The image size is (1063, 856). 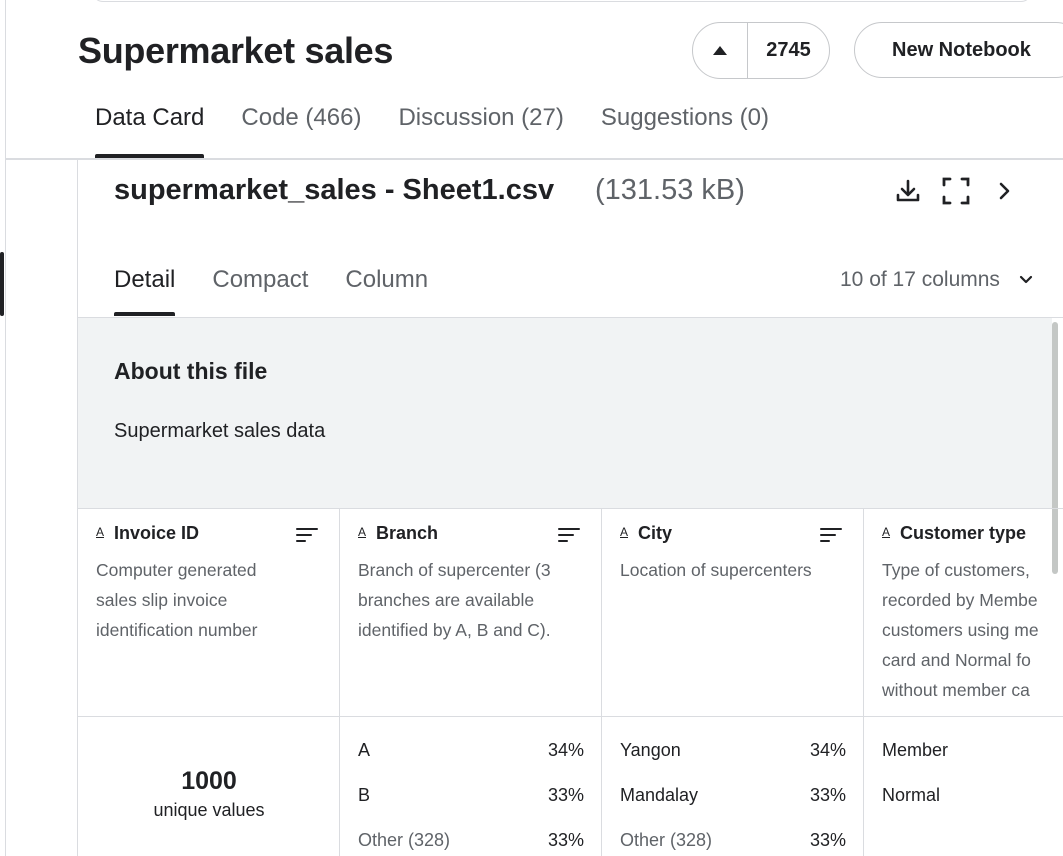 I want to click on columns-selector-label: 10 of 17 columns, so click(x=920, y=279).